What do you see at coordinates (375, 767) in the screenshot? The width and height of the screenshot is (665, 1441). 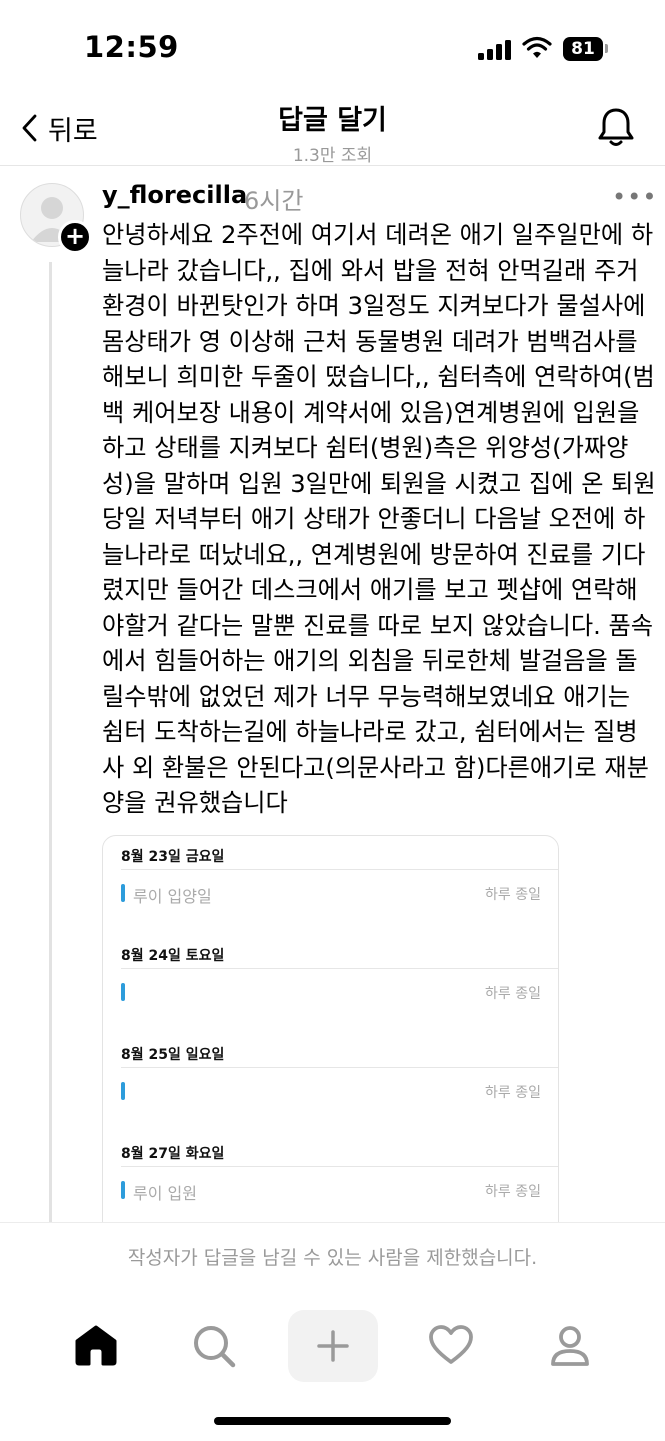 I see `post-line: 사 외 환불은 안된다고(의문사라고 함)다른애기로 재분` at bounding box center [375, 767].